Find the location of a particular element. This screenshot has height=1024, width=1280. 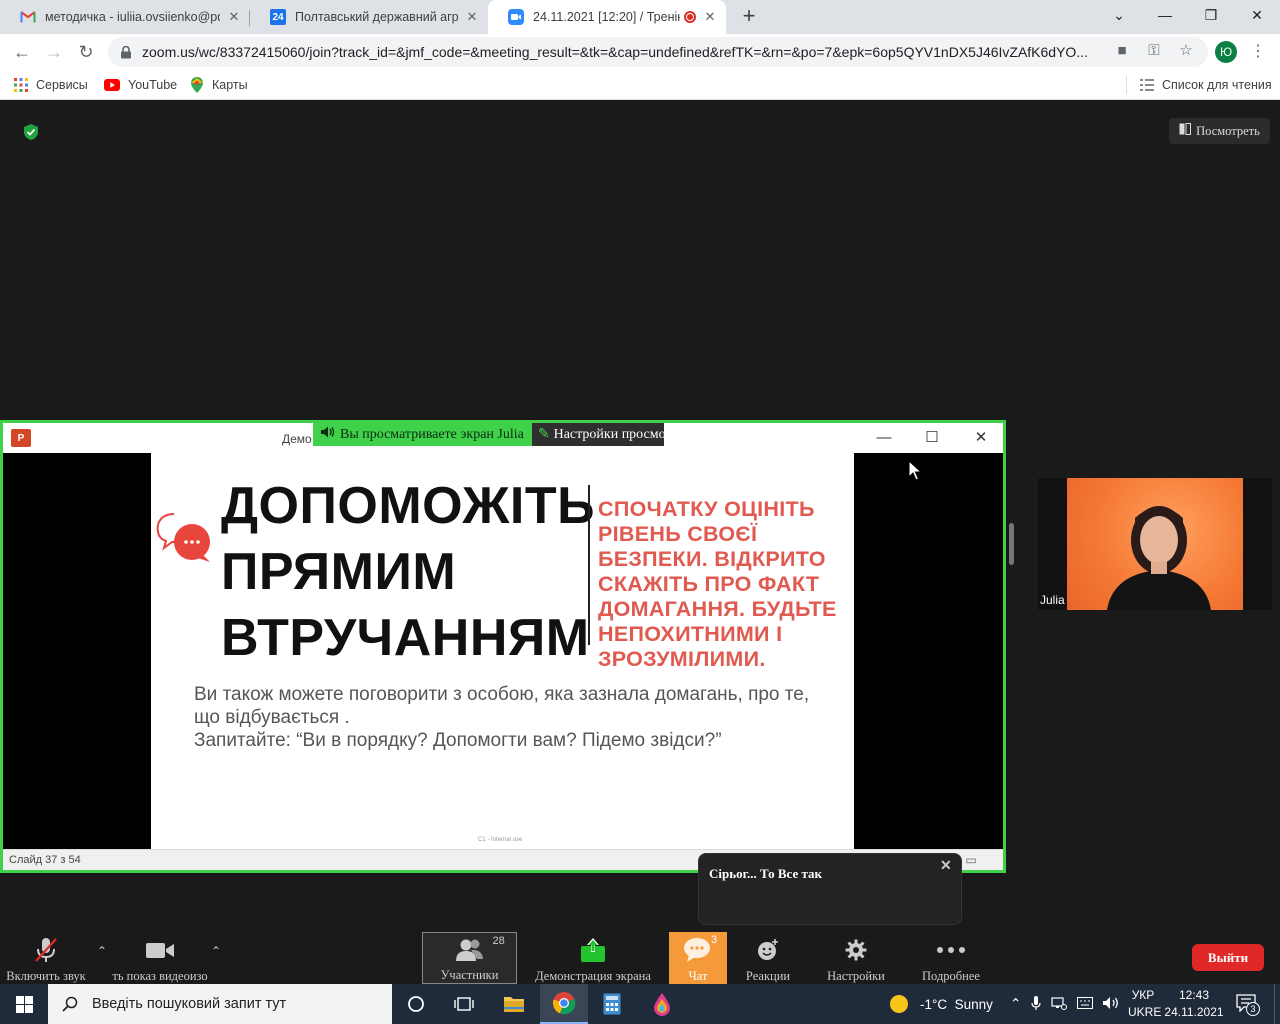

recording-icon is located at coordinates (690, 17).